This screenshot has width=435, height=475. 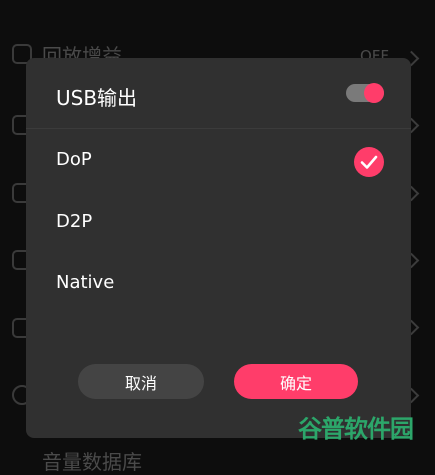 What do you see at coordinates (141, 381) in the screenshot?
I see `cancel-button: 取消` at bounding box center [141, 381].